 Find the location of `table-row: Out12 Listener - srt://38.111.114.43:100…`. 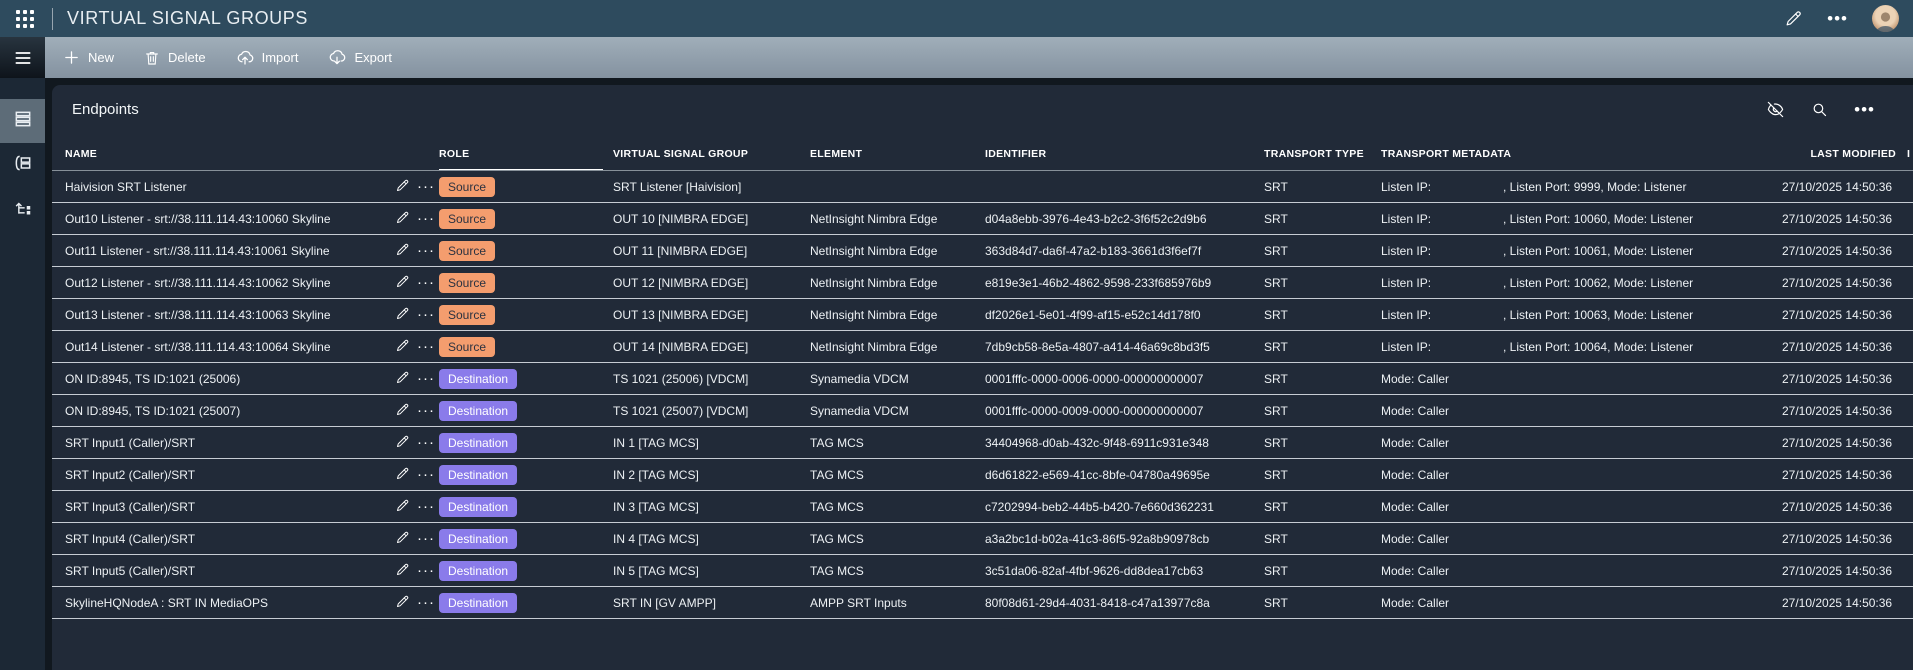

table-row: Out12 Listener - srt://38.111.114.43:100… is located at coordinates (982, 283).